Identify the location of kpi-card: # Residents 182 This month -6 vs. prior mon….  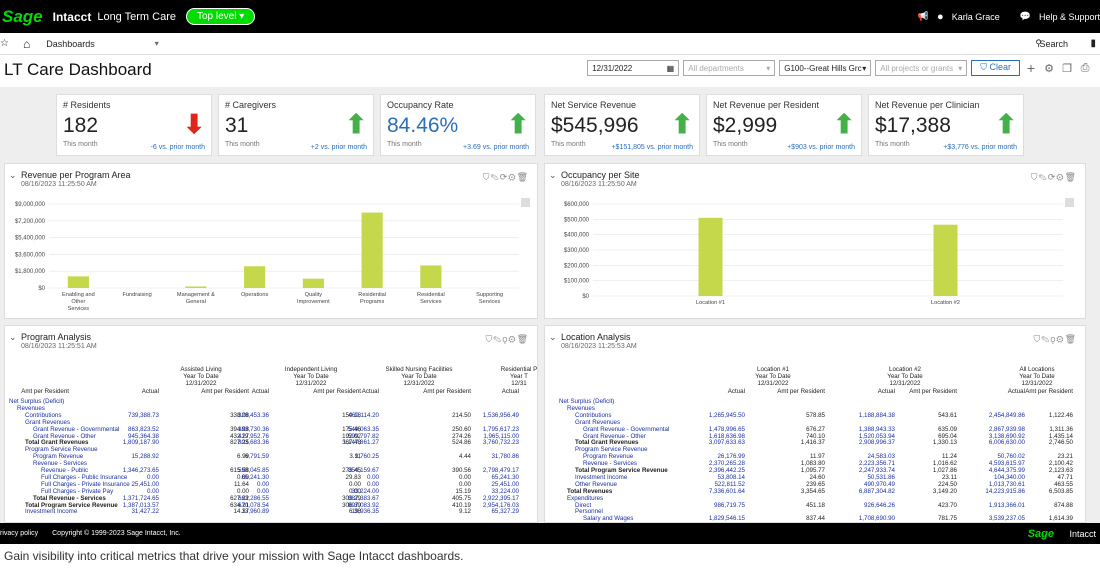
(134, 125).